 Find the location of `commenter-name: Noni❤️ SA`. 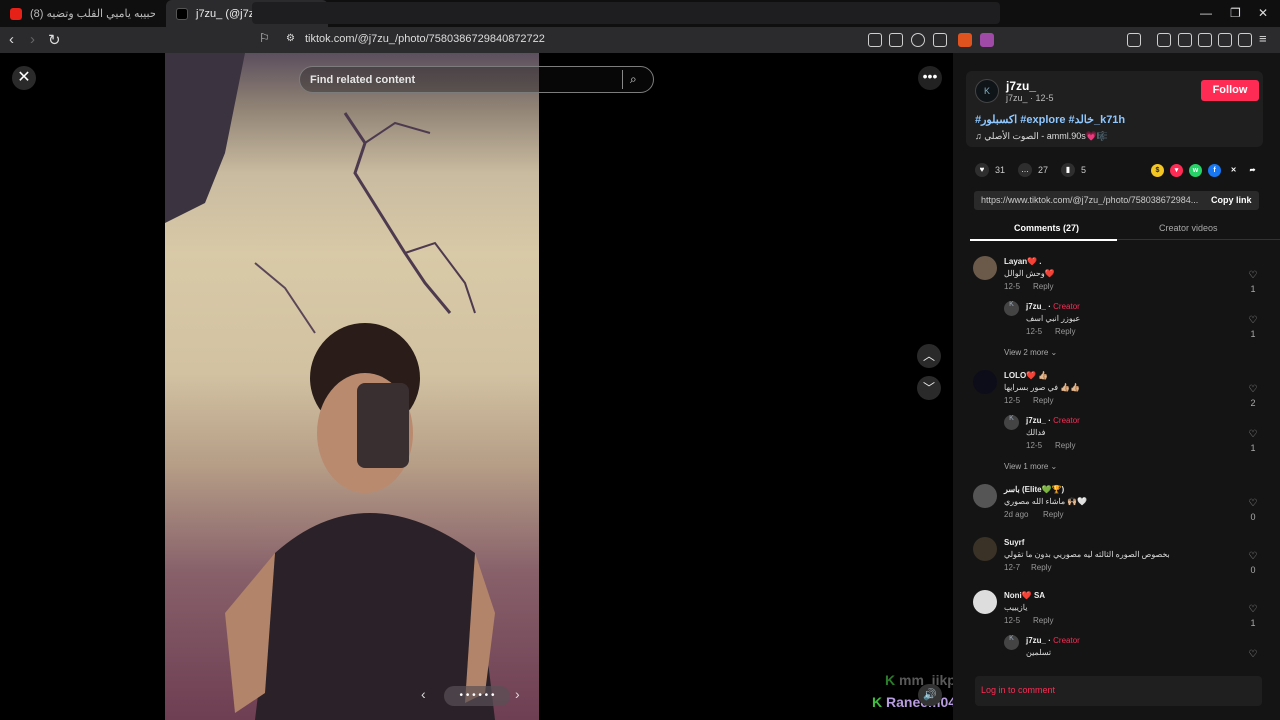

commenter-name: Noni❤️ SA is located at coordinates (1024, 595).